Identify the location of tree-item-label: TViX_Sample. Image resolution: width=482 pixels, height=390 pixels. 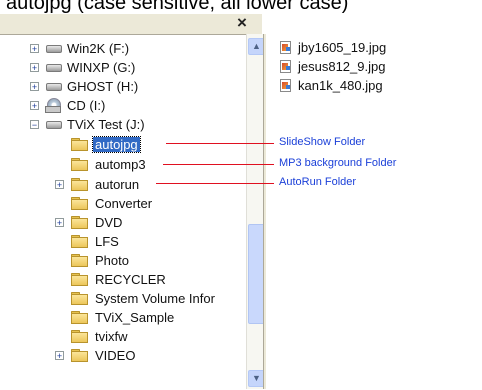
(135, 317).